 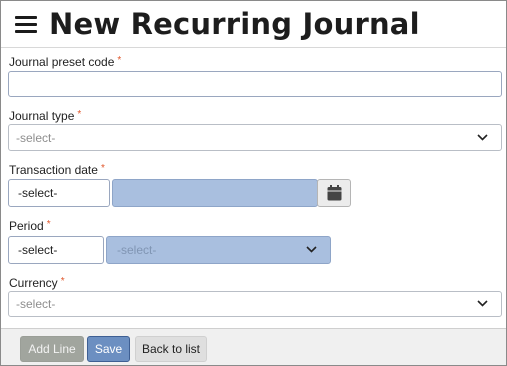 I want to click on journal-type-select: -select-, so click(x=255, y=137).